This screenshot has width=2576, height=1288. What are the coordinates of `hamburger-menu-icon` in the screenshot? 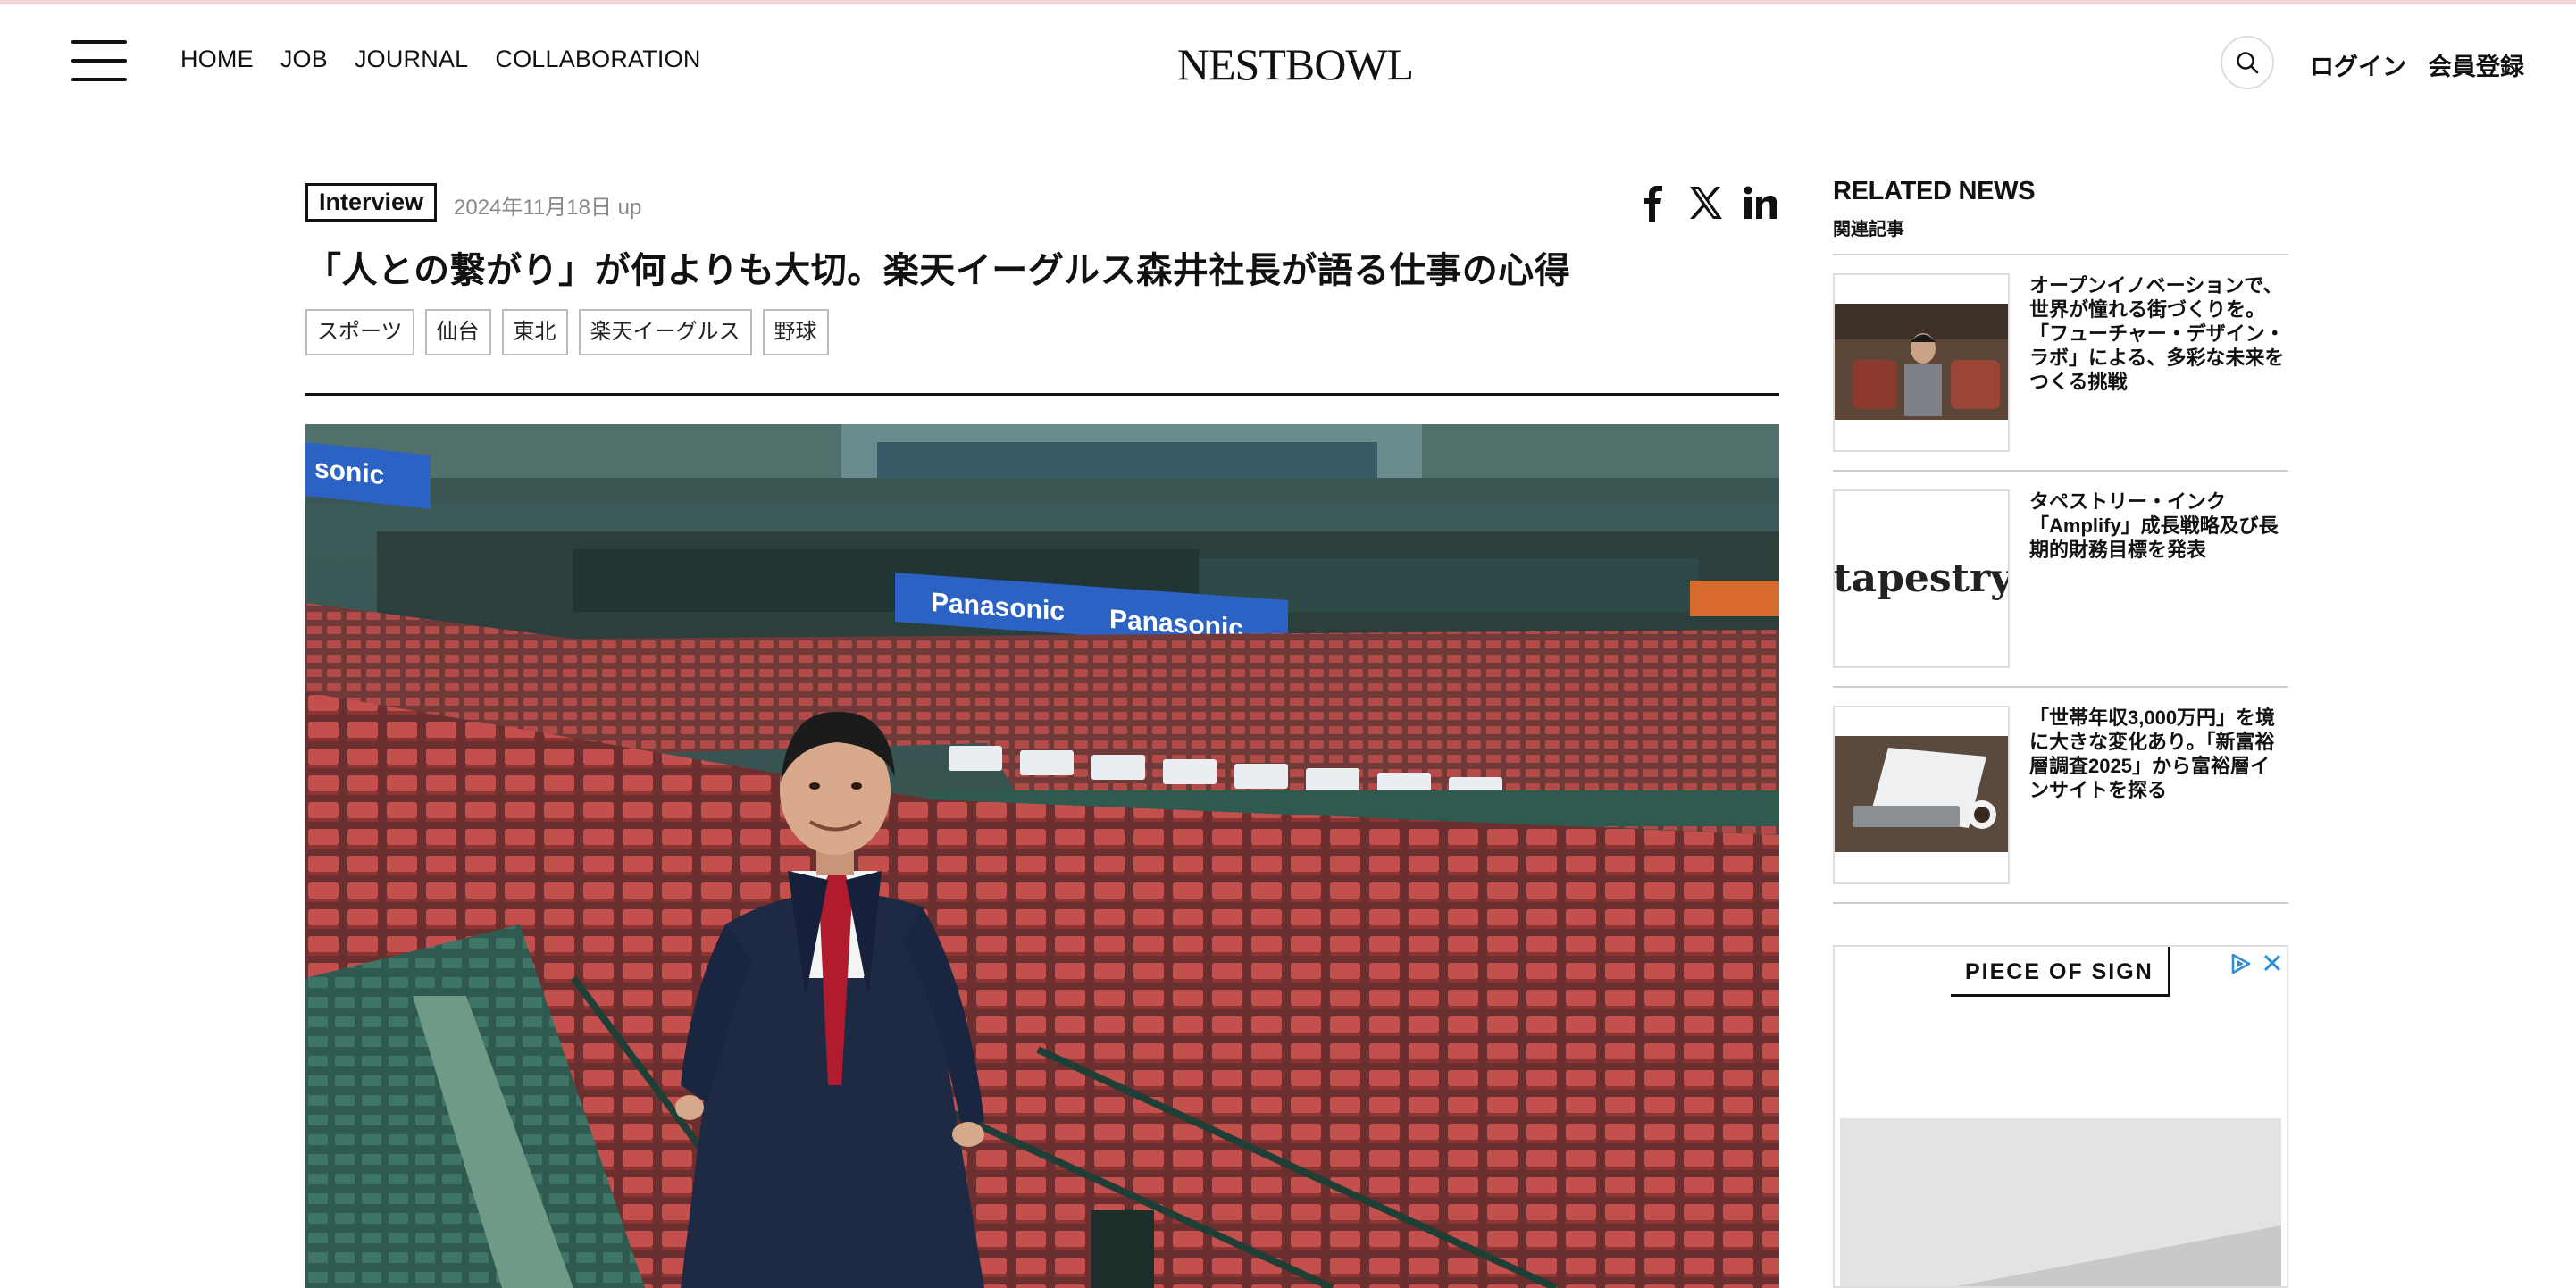 It's located at (99, 61).